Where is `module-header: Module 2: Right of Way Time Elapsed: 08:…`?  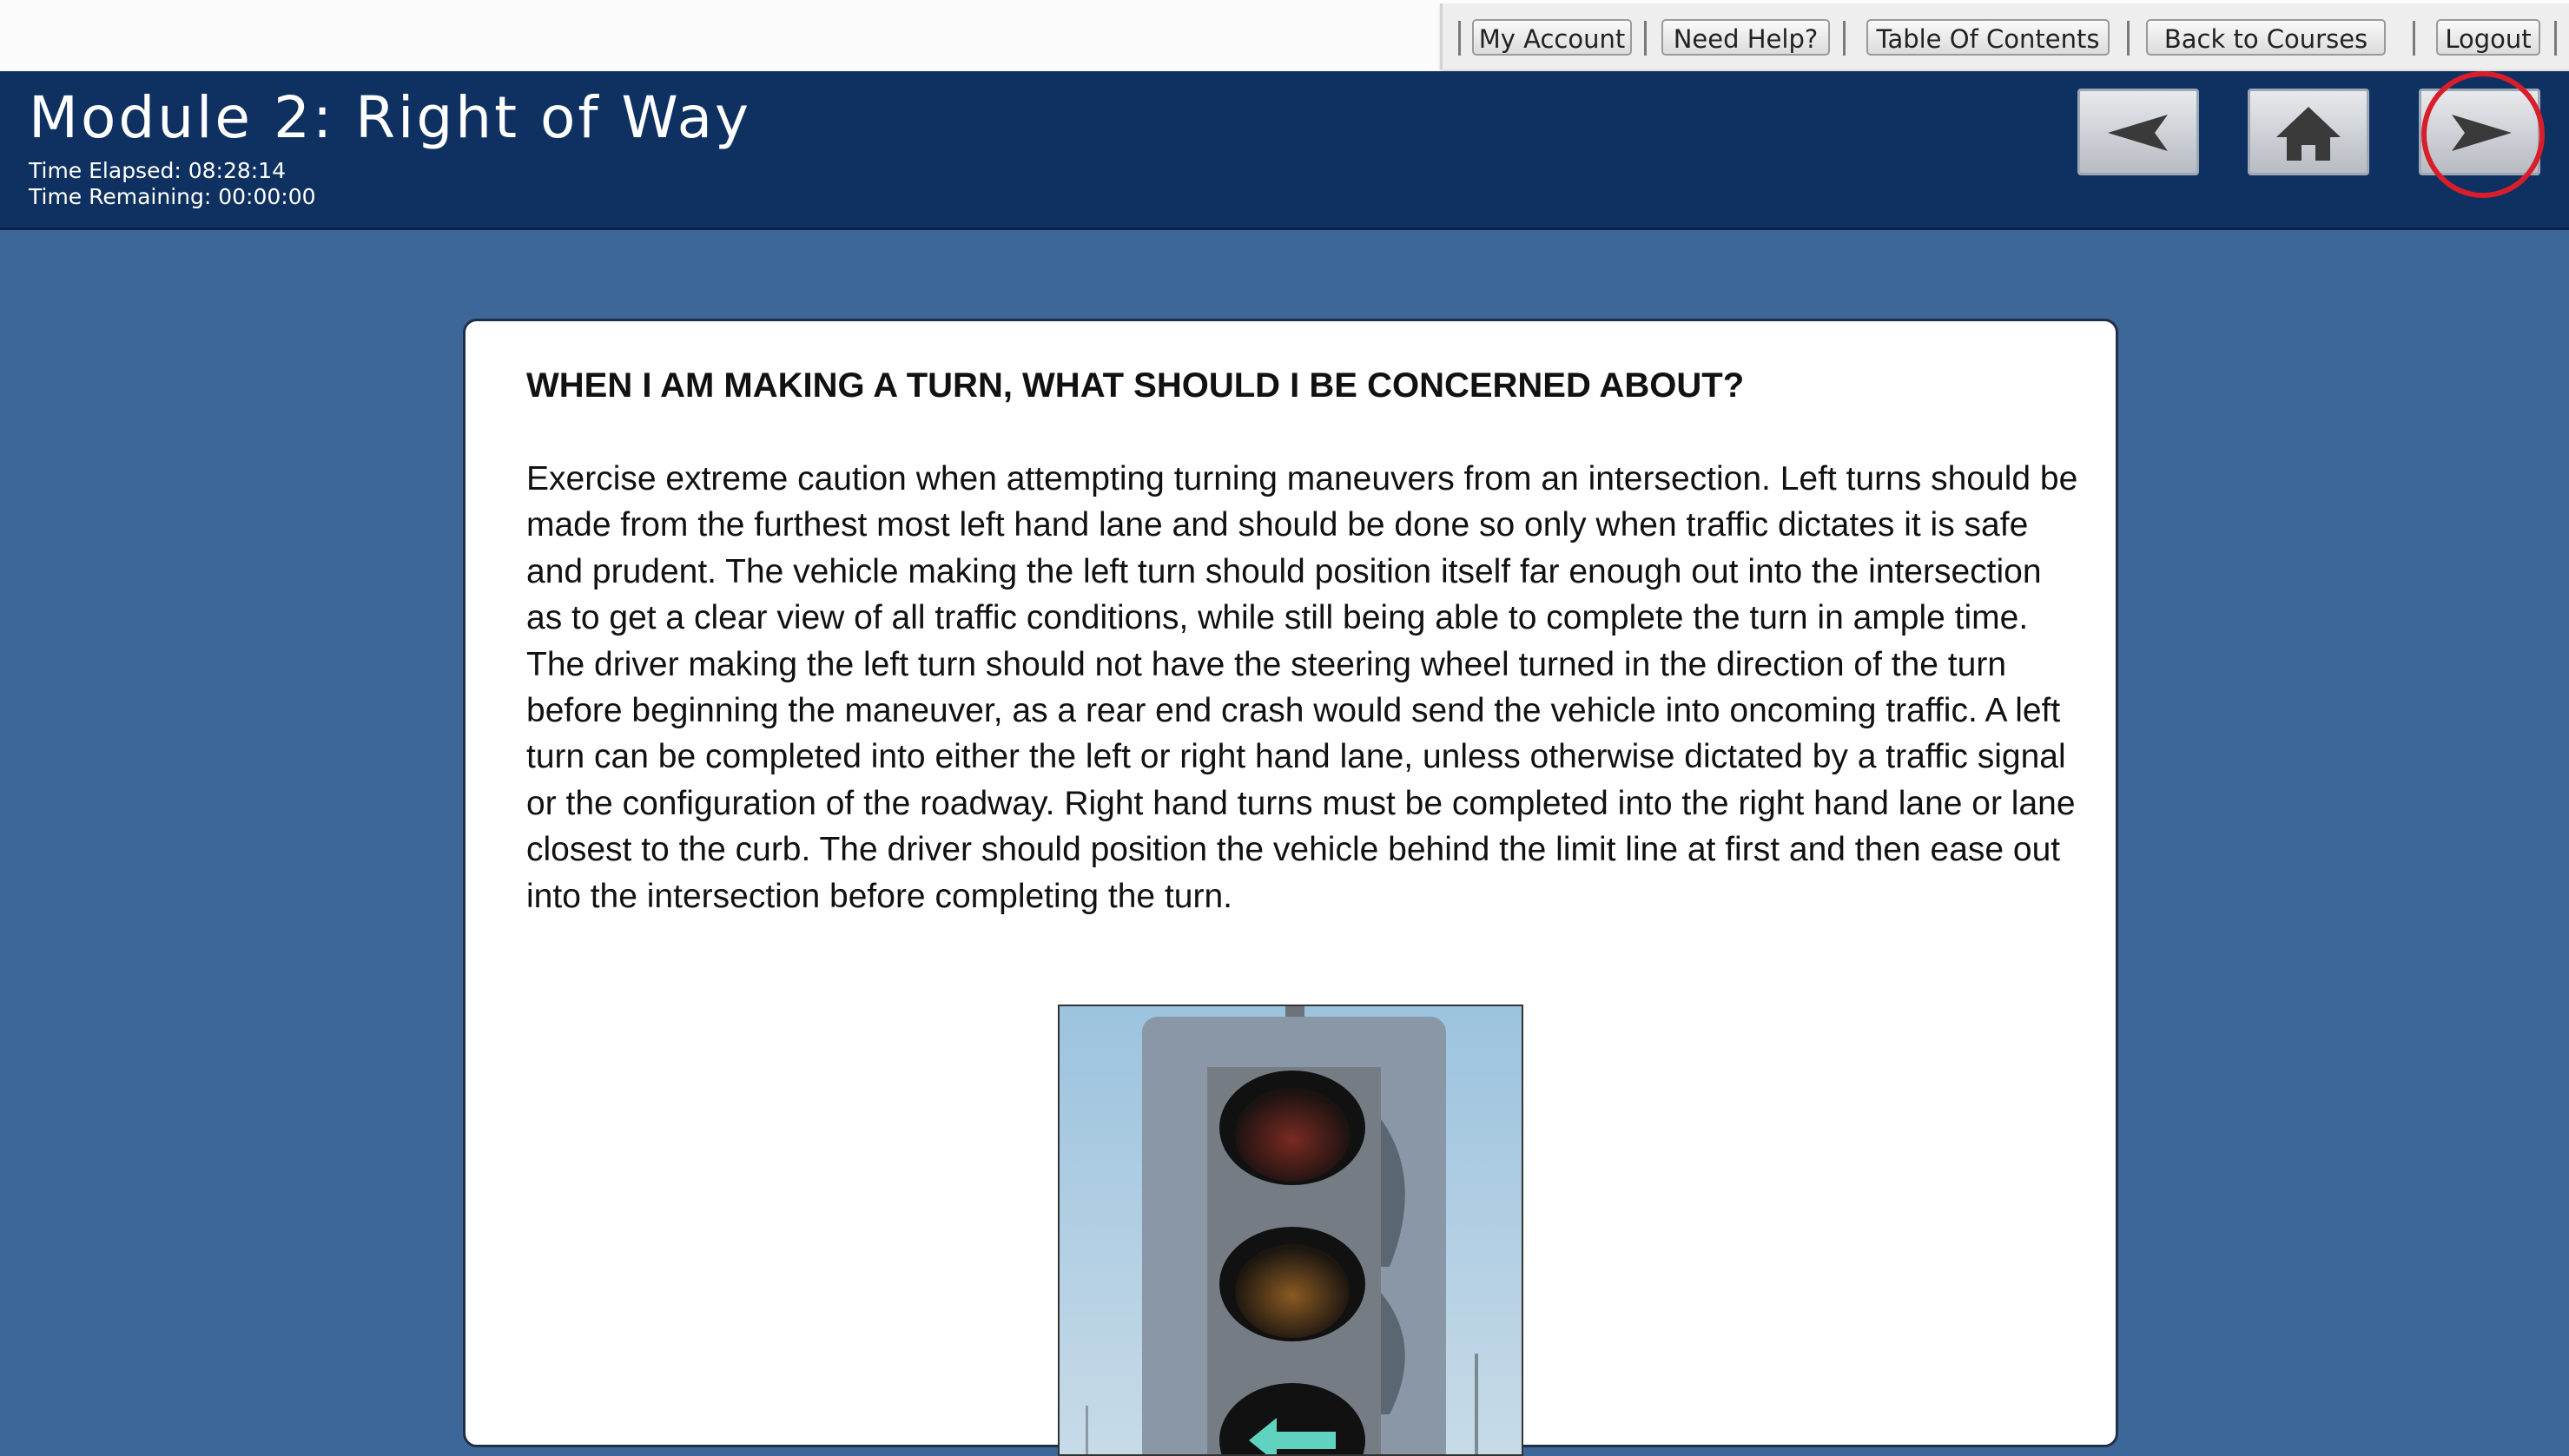 module-header: Module 2: Right of Way Time Elapsed: 08:… is located at coordinates (1284, 150).